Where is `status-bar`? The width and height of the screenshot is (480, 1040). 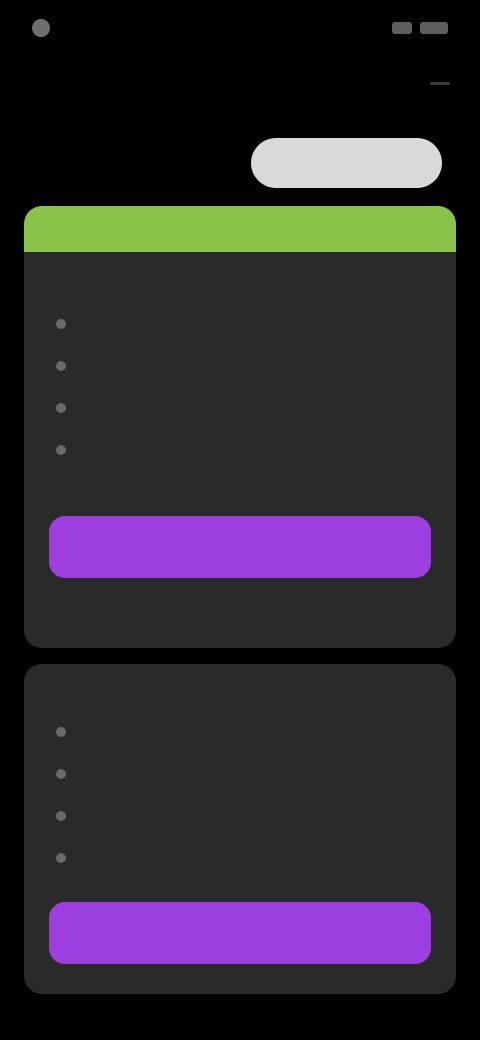 status-bar is located at coordinates (240, 28).